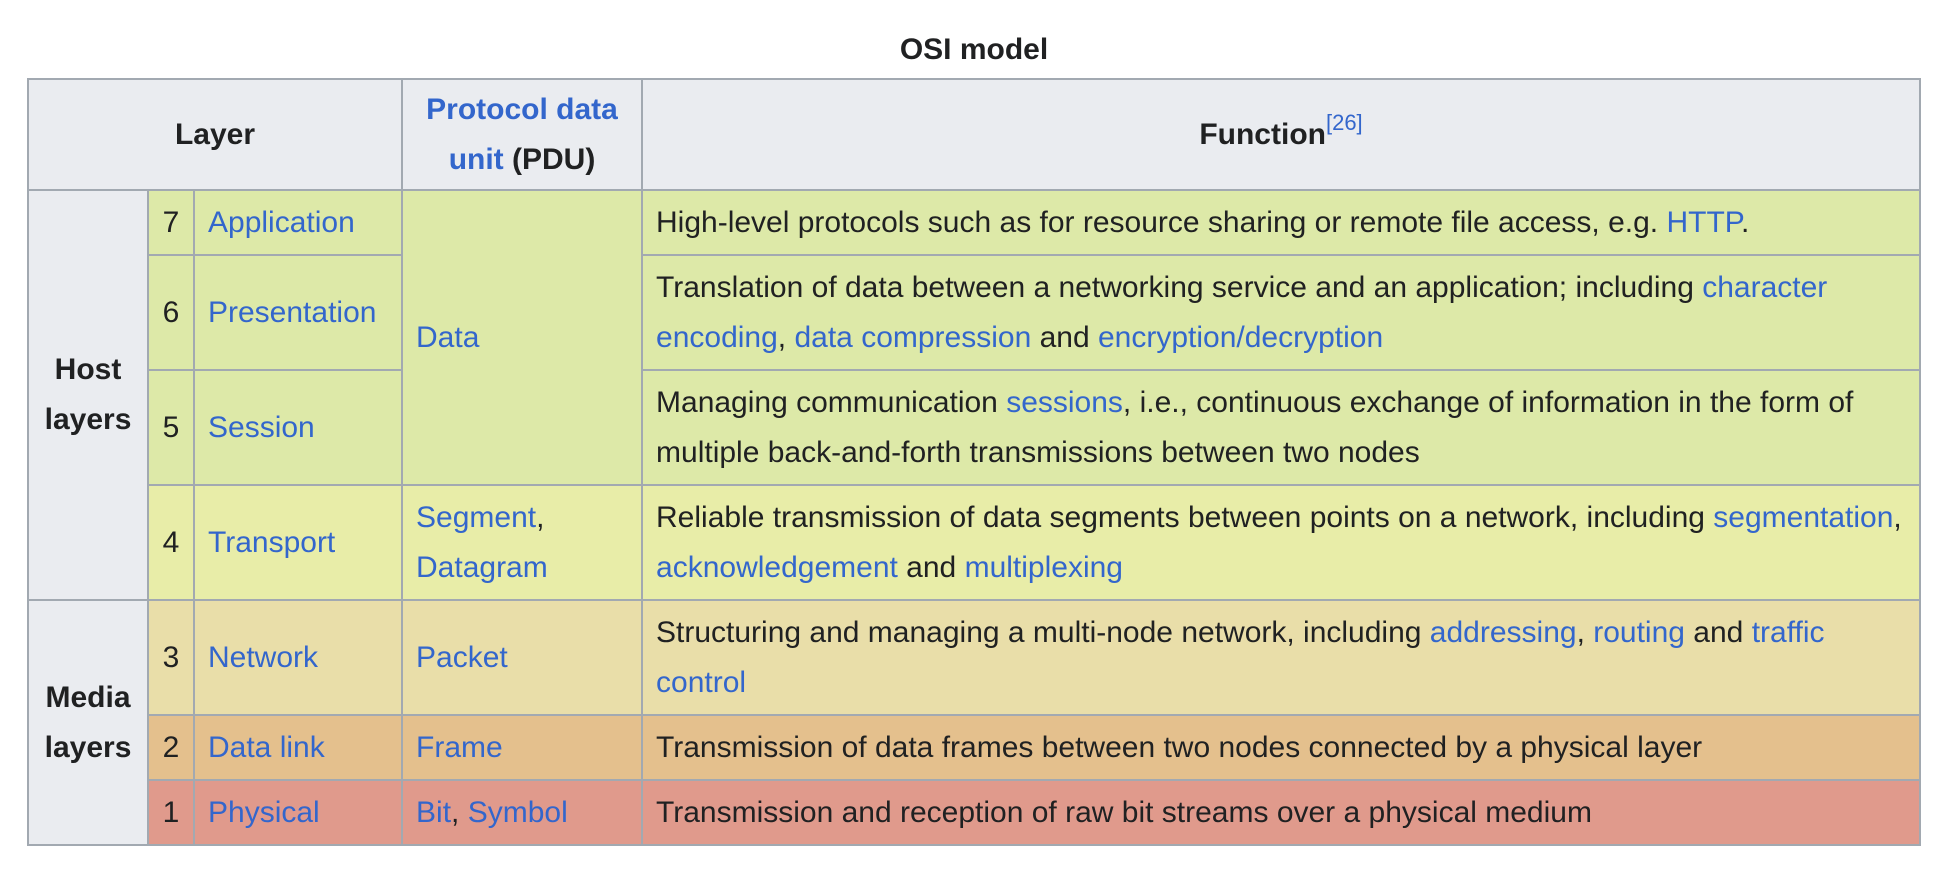 The image size is (1940, 870). Describe the element at coordinates (447, 337) in the screenshot. I see `pdu-link: Data` at that location.